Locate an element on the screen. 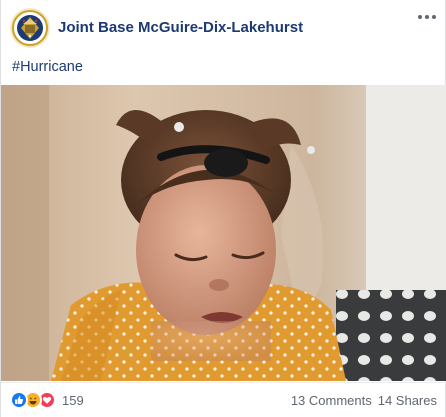 Image resolution: width=446 pixels, height=417 pixels. post-header: Joint Base McGuire-Dix-Lakehurst is located at coordinates (223, 28).